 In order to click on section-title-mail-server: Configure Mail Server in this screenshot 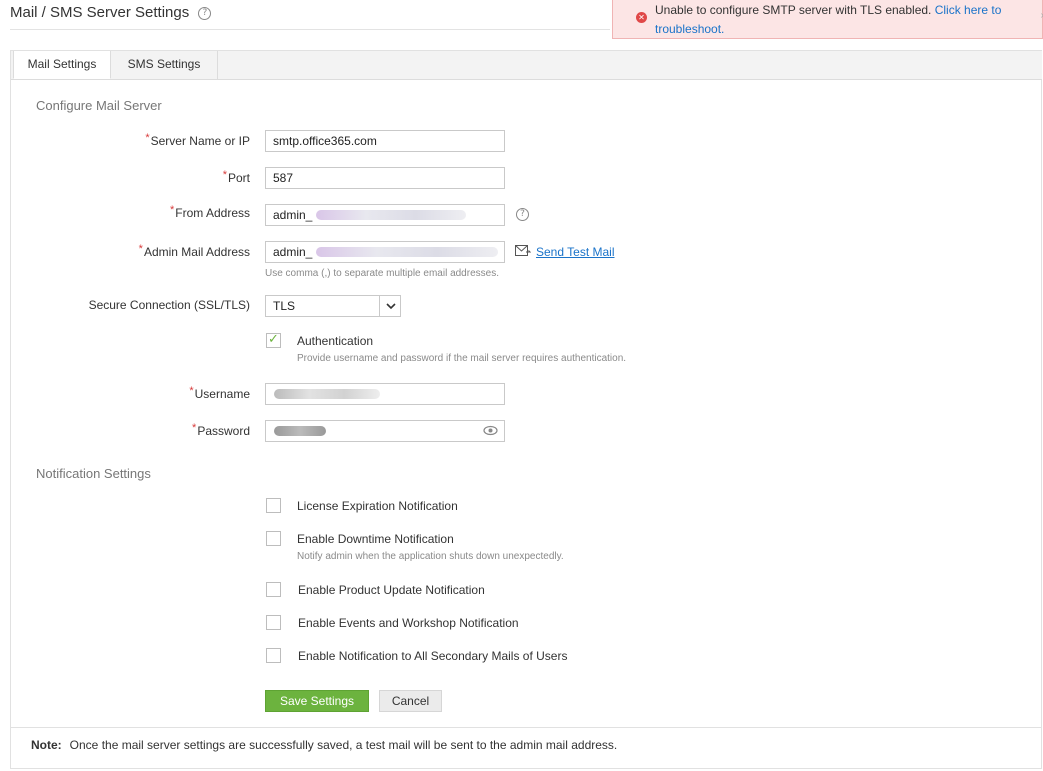, I will do `click(99, 105)`.